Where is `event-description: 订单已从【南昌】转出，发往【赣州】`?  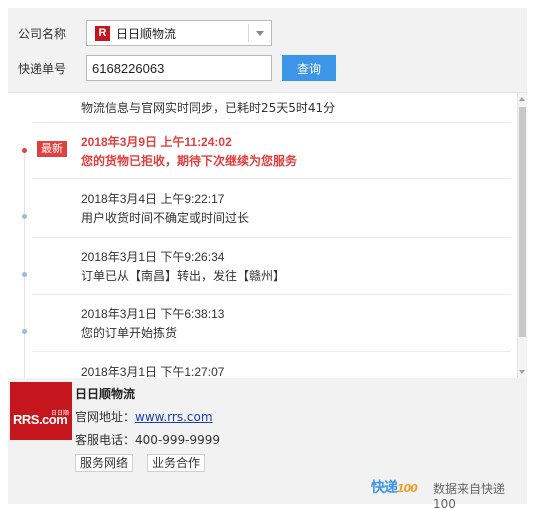
event-description: 订单已从【南昌】转出，发往【赣州】 is located at coordinates (183, 276).